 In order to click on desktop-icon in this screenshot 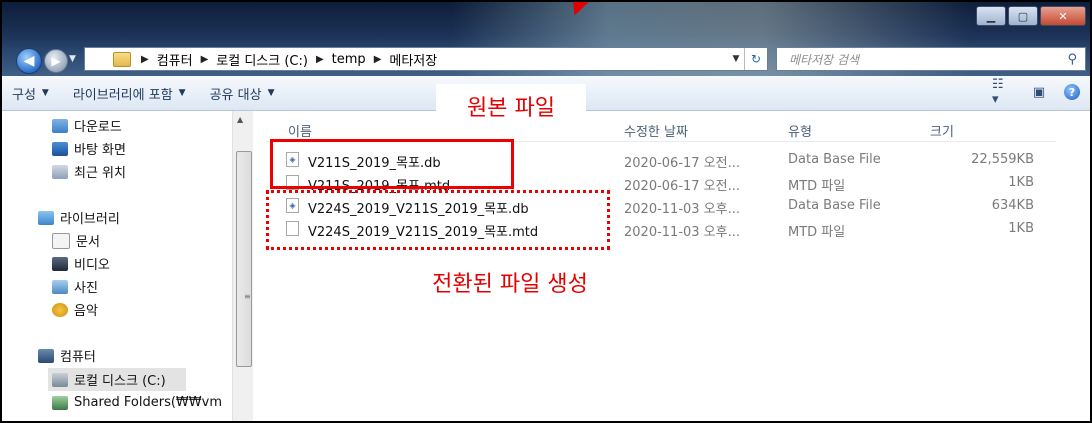, I will do `click(60, 148)`.